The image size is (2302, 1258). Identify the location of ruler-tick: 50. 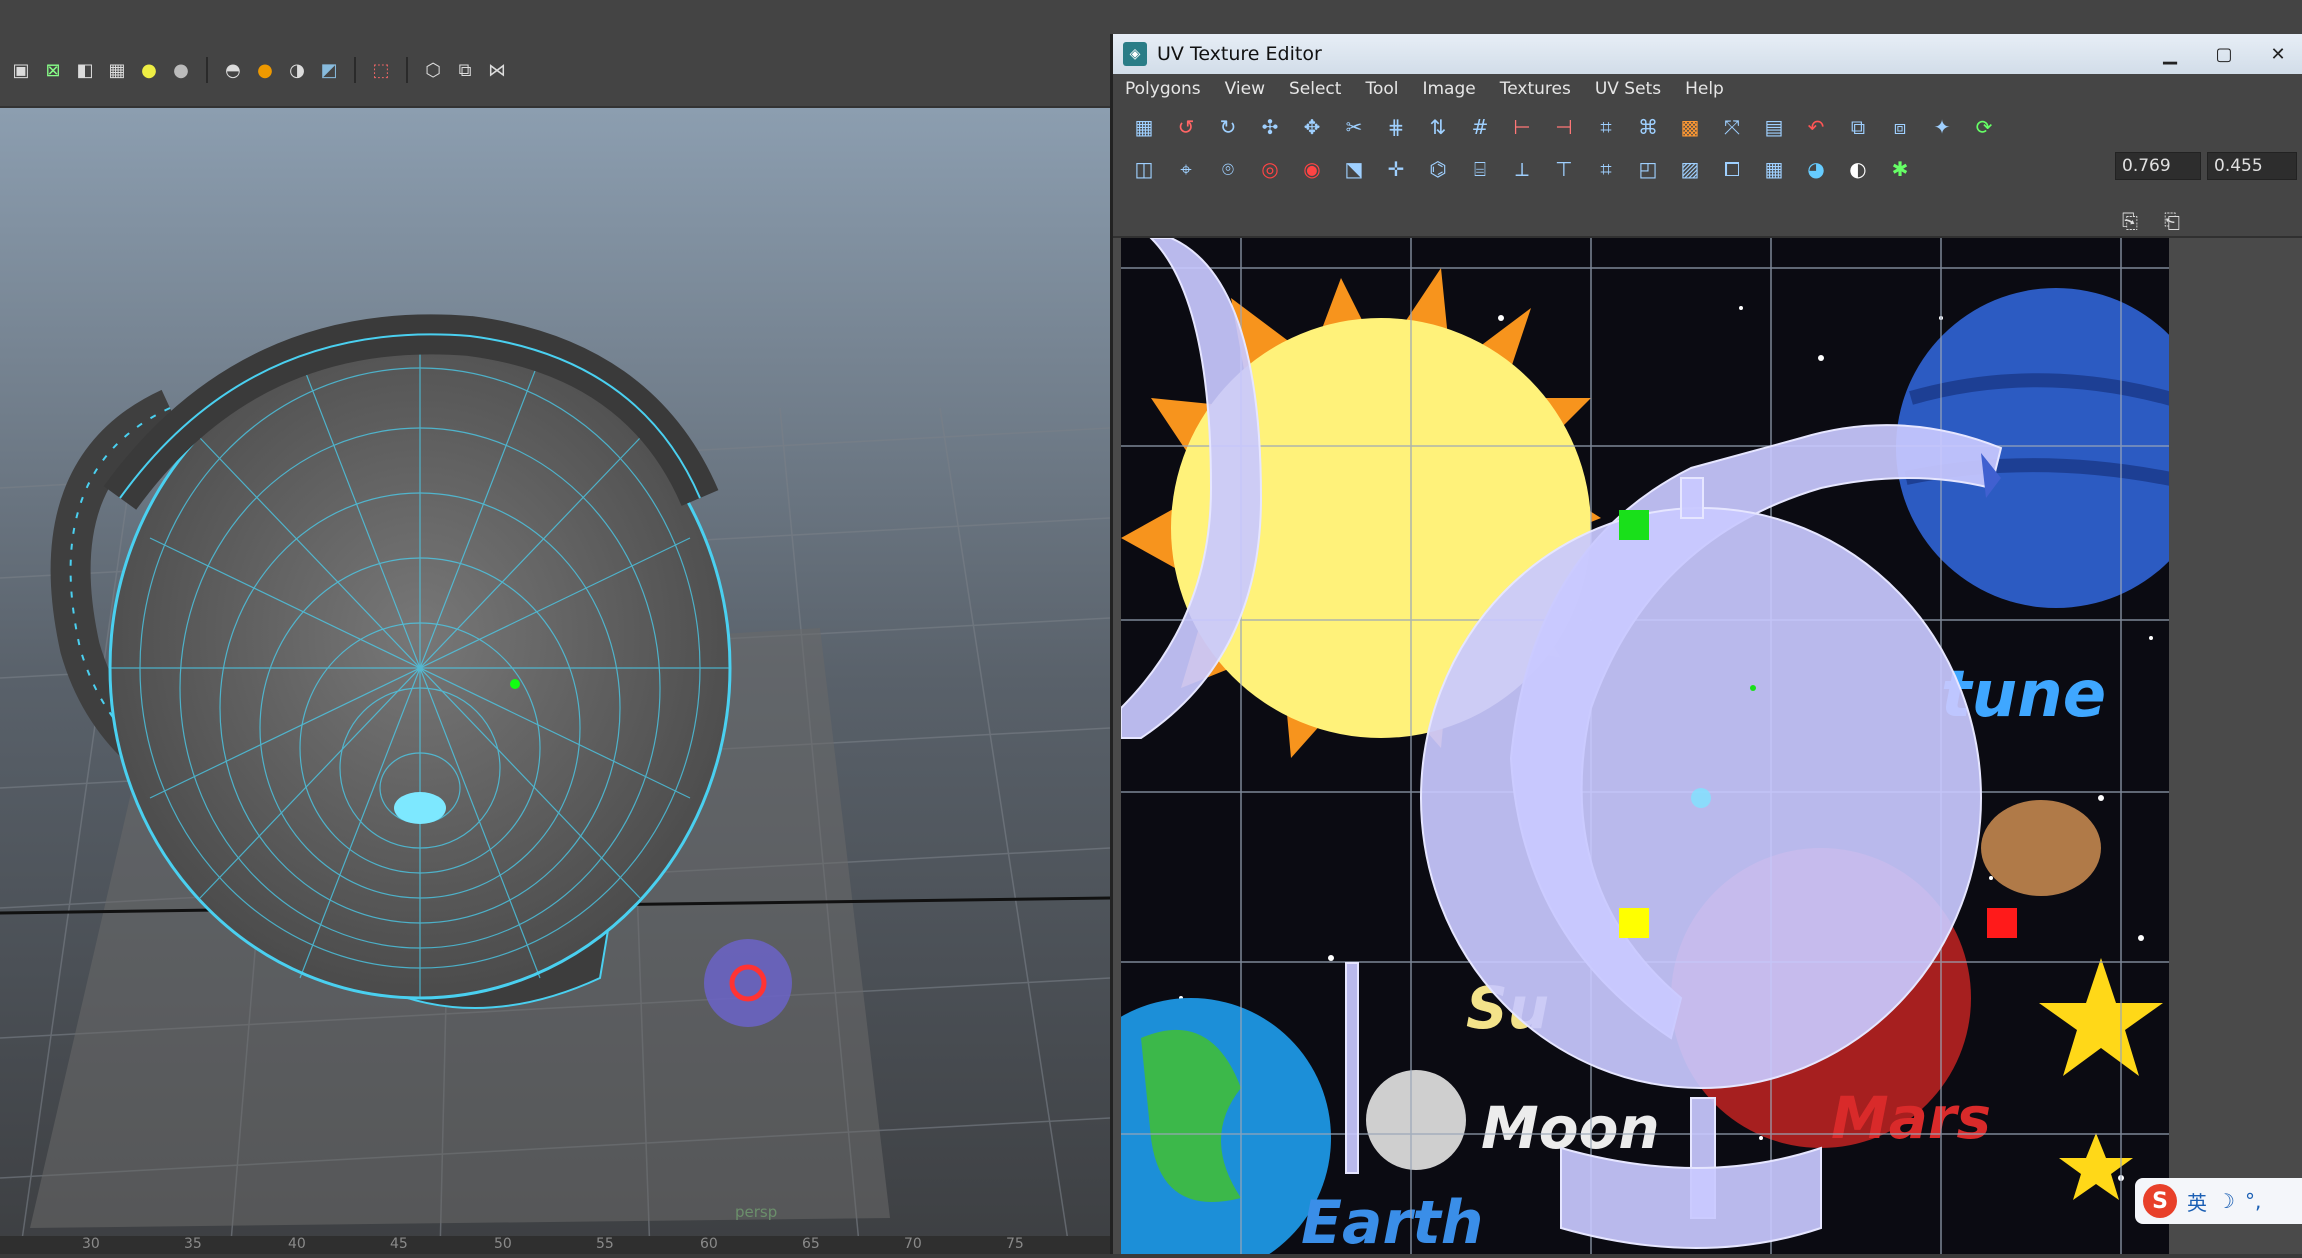
(503, 1244).